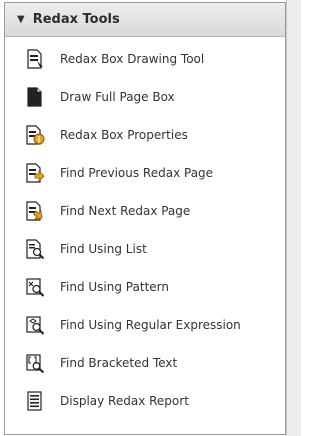 Image resolution: width=320 pixels, height=436 pixels. Describe the element at coordinates (125, 211) in the screenshot. I see `tool-label: Find Next Redax Page` at that location.